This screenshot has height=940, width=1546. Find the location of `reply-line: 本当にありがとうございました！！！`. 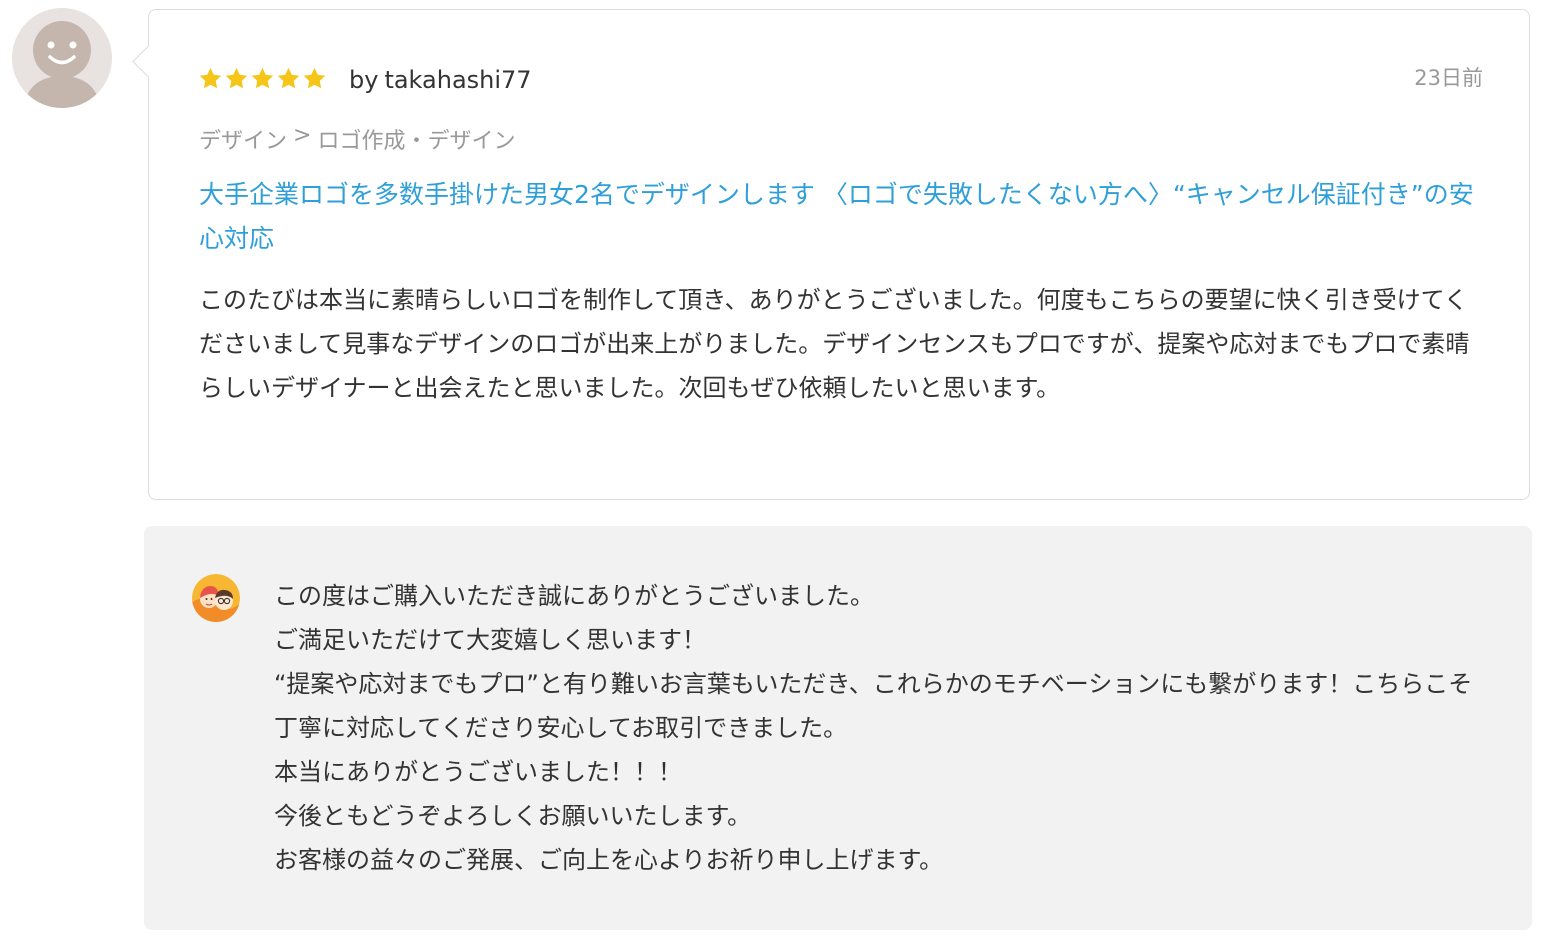

reply-line: 本当にありがとうございました！！！ is located at coordinates (478, 772).